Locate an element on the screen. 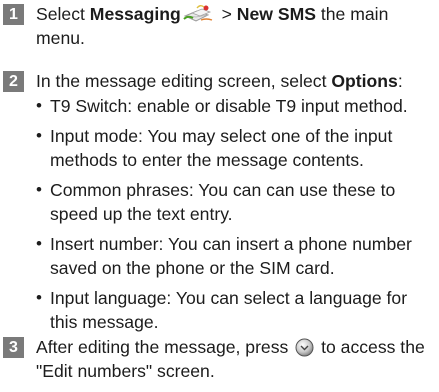 Image resolution: width=439 pixels, height=392 pixels. ok-key-icon is located at coordinates (304, 347).